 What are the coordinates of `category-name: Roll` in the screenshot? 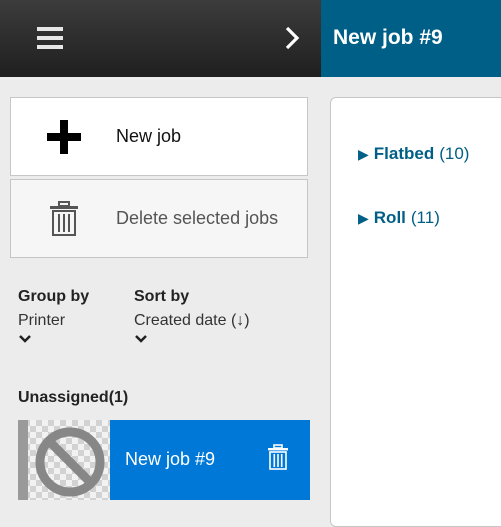 It's located at (389, 217).